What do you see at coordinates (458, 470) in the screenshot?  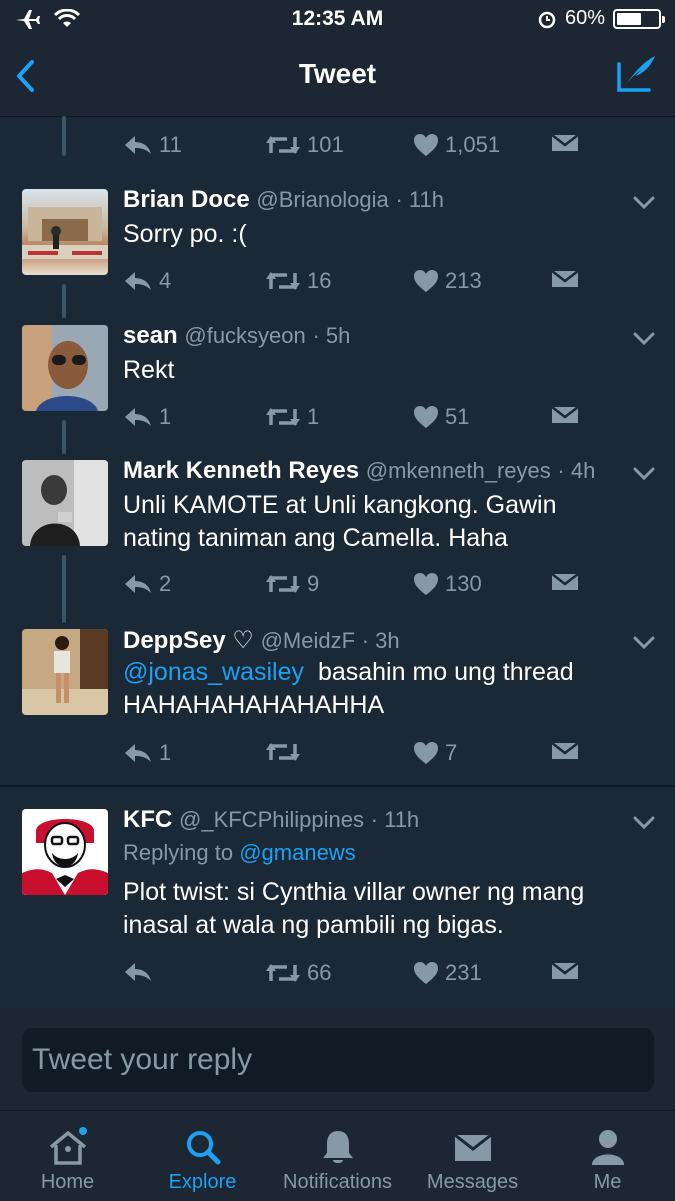 I see `user-handle: @mkenneth_reyes` at bounding box center [458, 470].